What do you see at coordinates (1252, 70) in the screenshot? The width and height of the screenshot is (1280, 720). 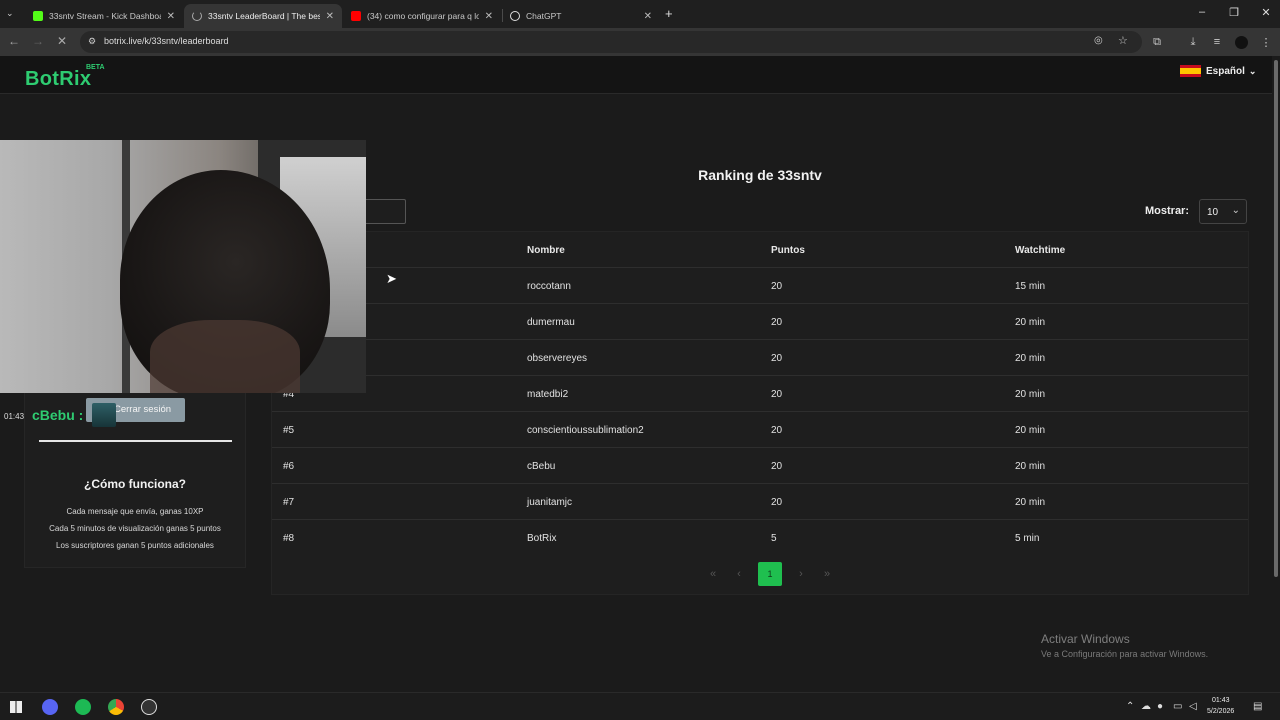 I see `chevron-down-icon: ⌄` at bounding box center [1252, 70].